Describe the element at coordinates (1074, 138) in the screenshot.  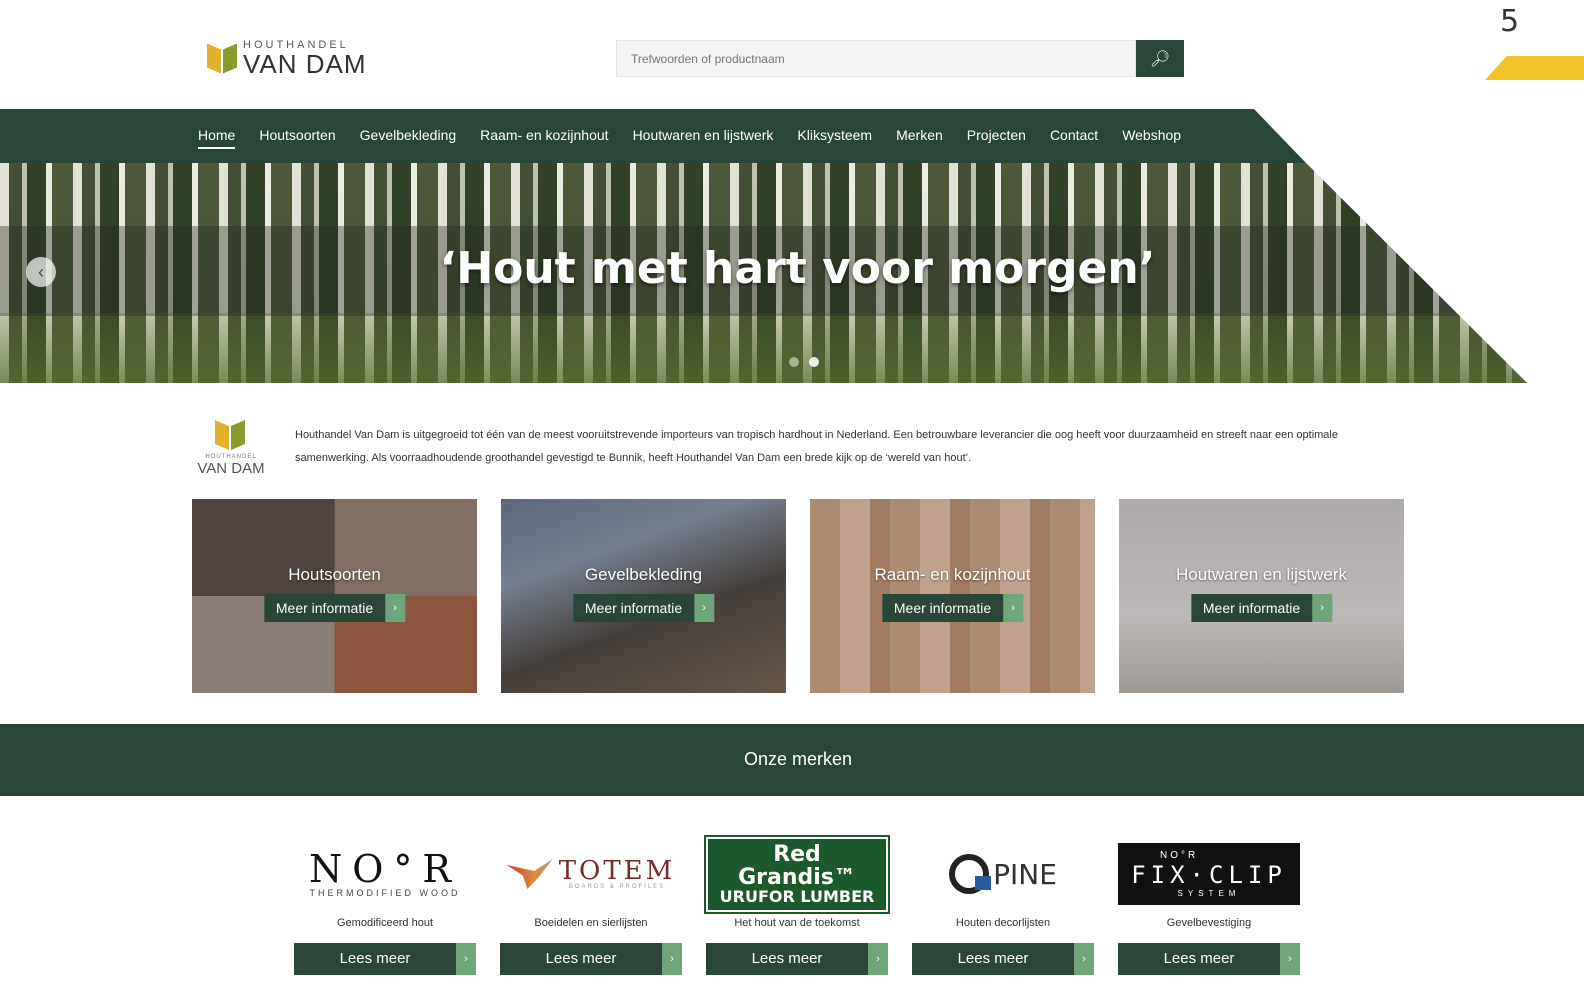
I see `nav-contact: Contact` at that location.